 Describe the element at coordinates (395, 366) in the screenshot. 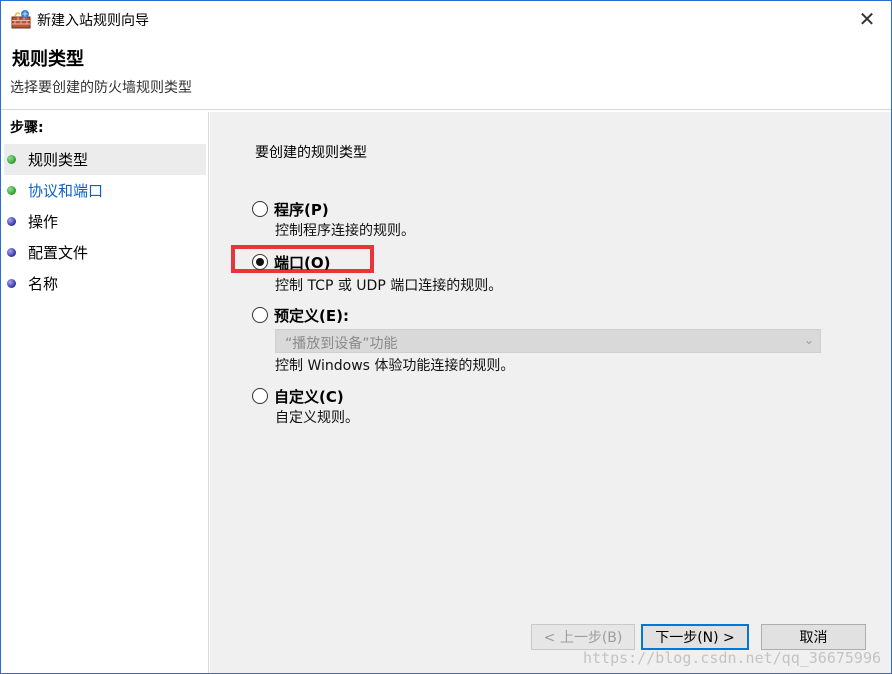

I see `predefined-description: 控制 Windows 体验功能连接的规则。` at that location.